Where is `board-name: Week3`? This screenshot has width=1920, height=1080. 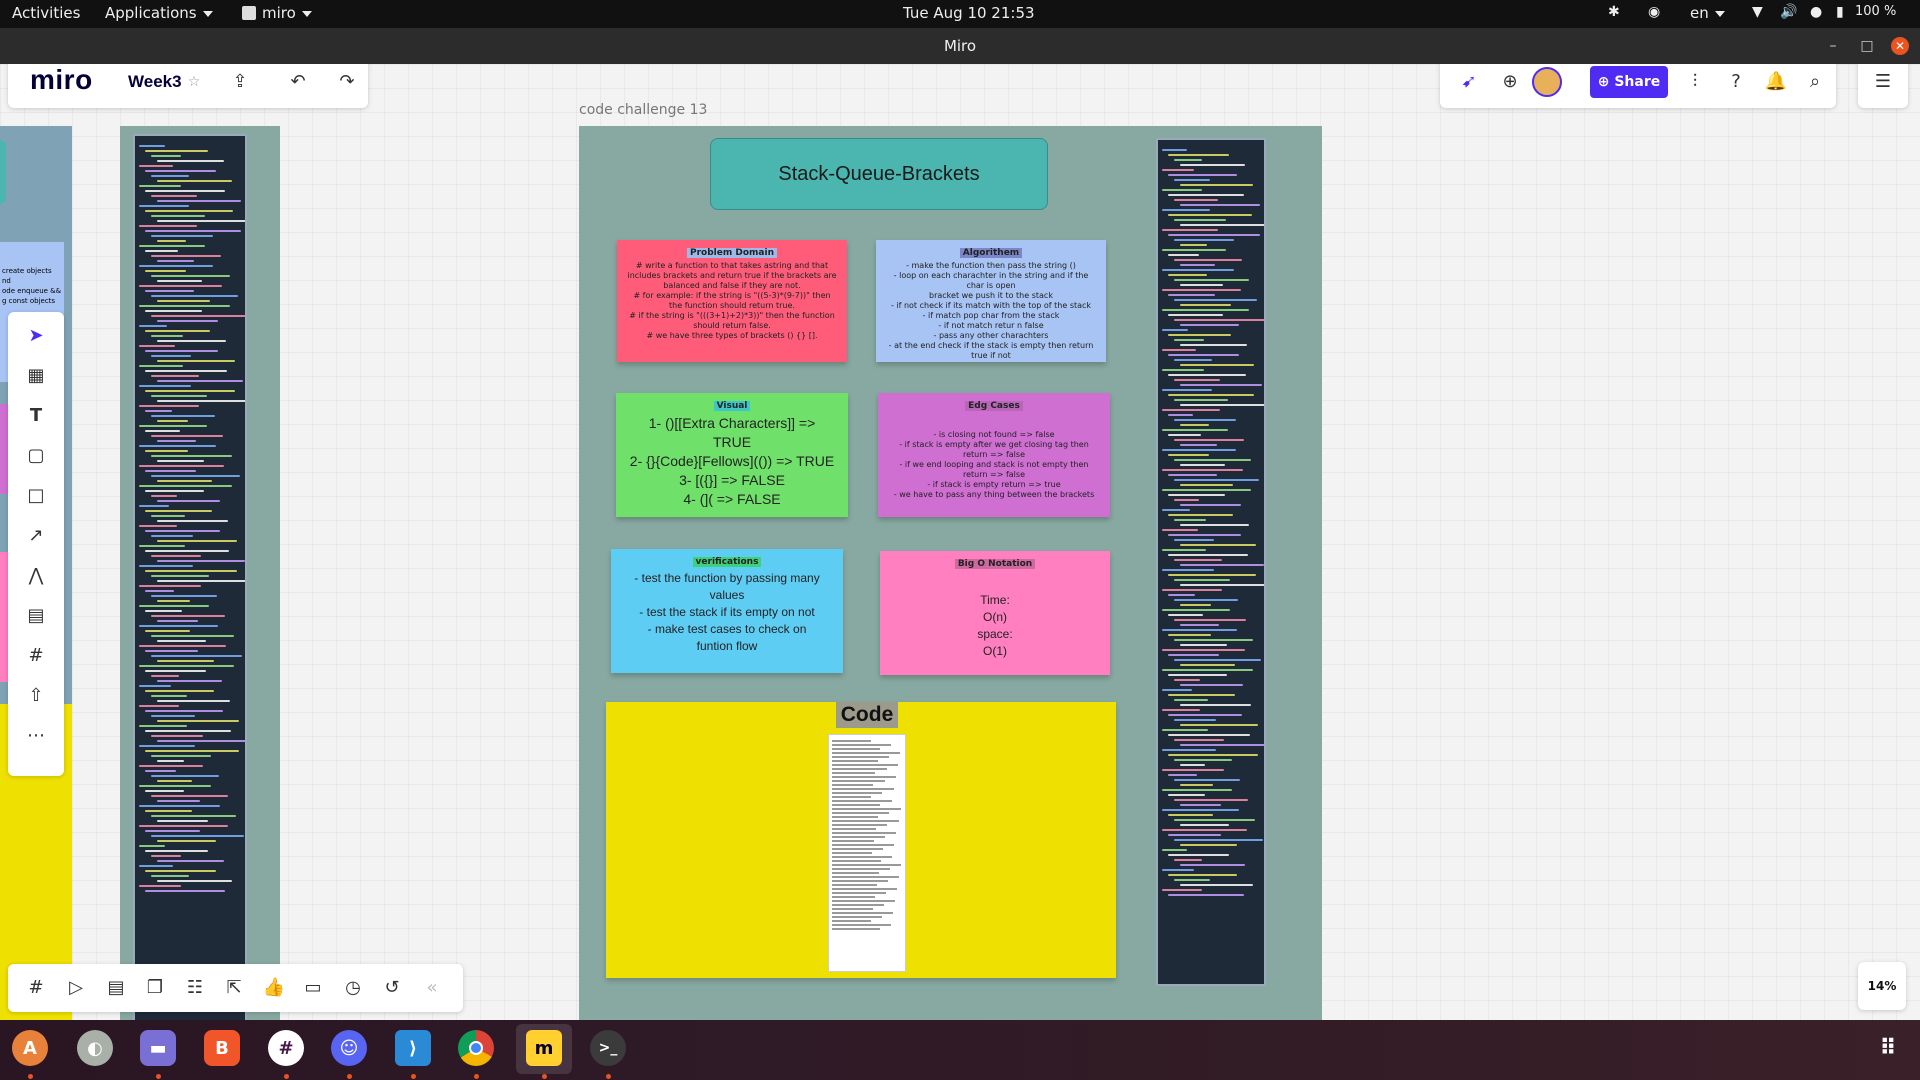 board-name: Week3 is located at coordinates (155, 82).